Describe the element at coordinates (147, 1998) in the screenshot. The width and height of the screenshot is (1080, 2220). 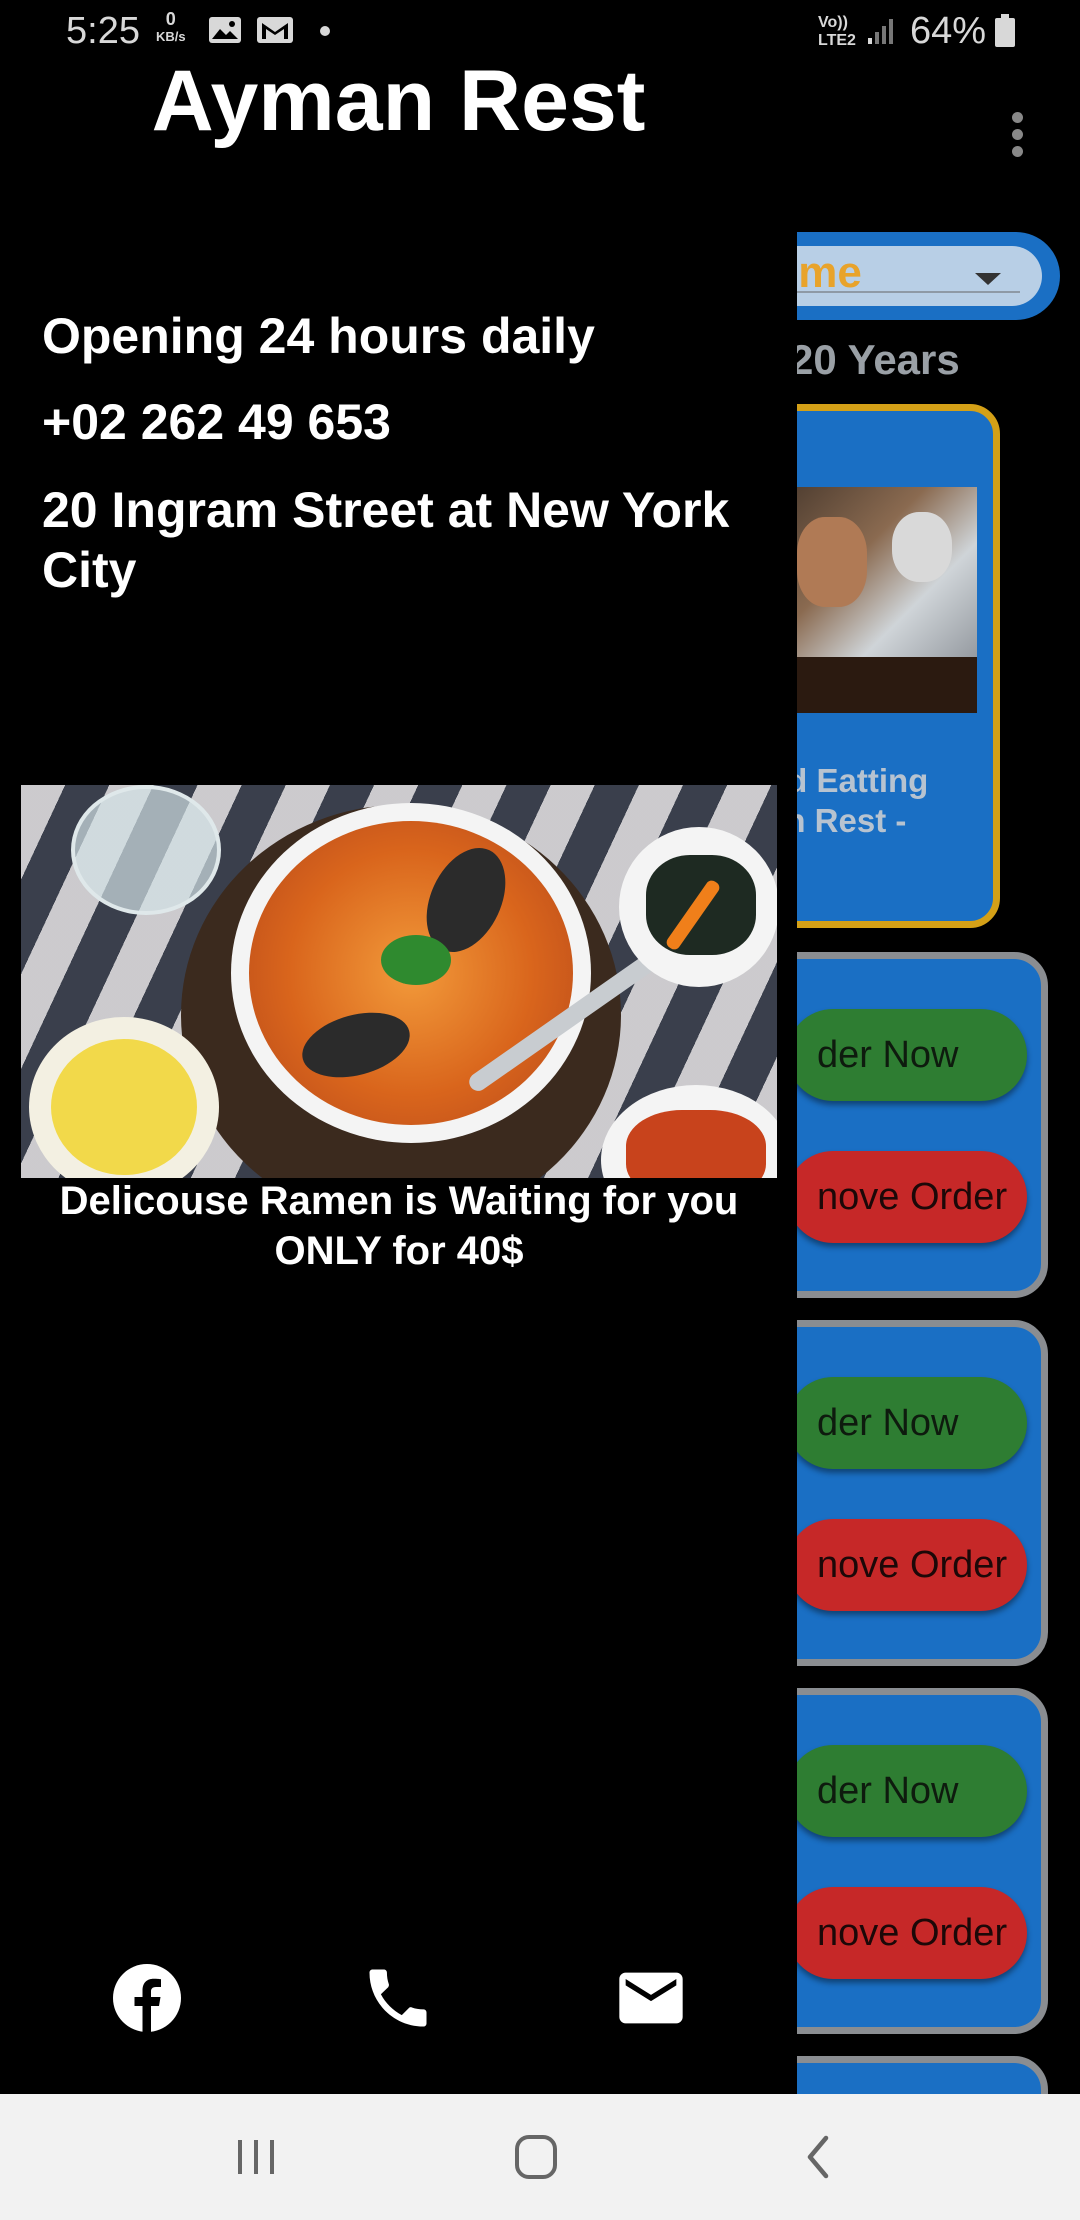
I see `facebook-icon` at that location.